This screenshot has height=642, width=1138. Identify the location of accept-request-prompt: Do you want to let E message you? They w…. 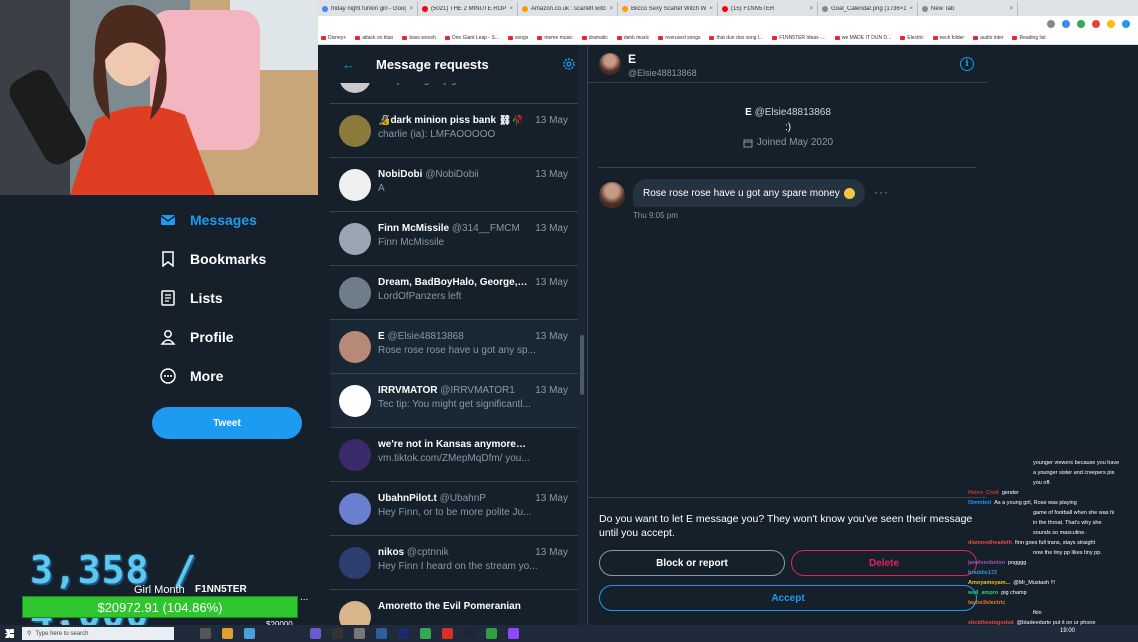
(788, 554).